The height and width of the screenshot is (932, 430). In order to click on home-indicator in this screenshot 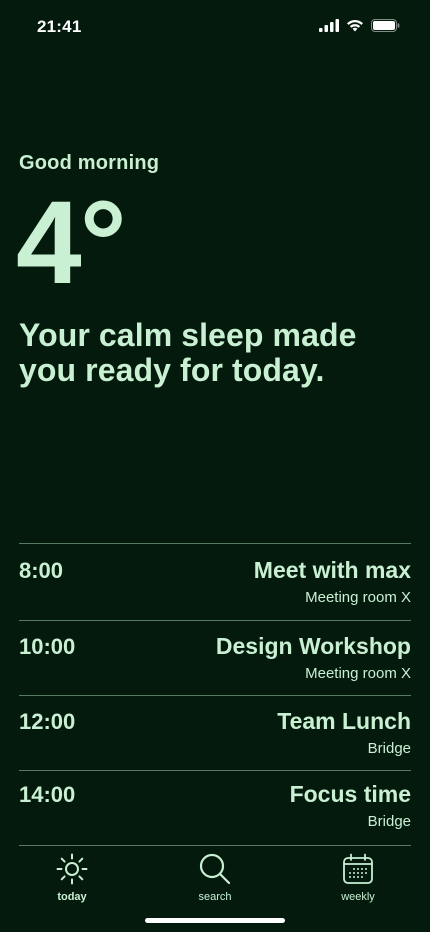, I will do `click(215, 920)`.